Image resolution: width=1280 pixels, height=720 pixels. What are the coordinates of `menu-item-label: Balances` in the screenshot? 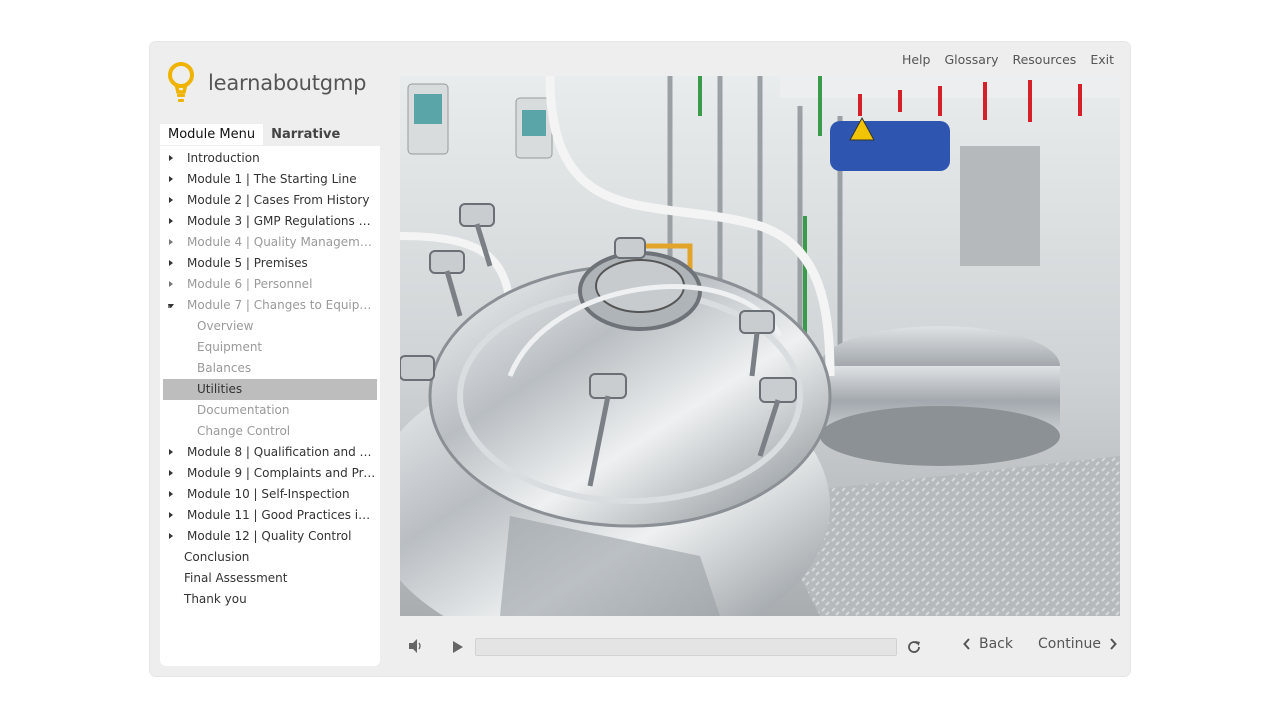 It's located at (224, 368).